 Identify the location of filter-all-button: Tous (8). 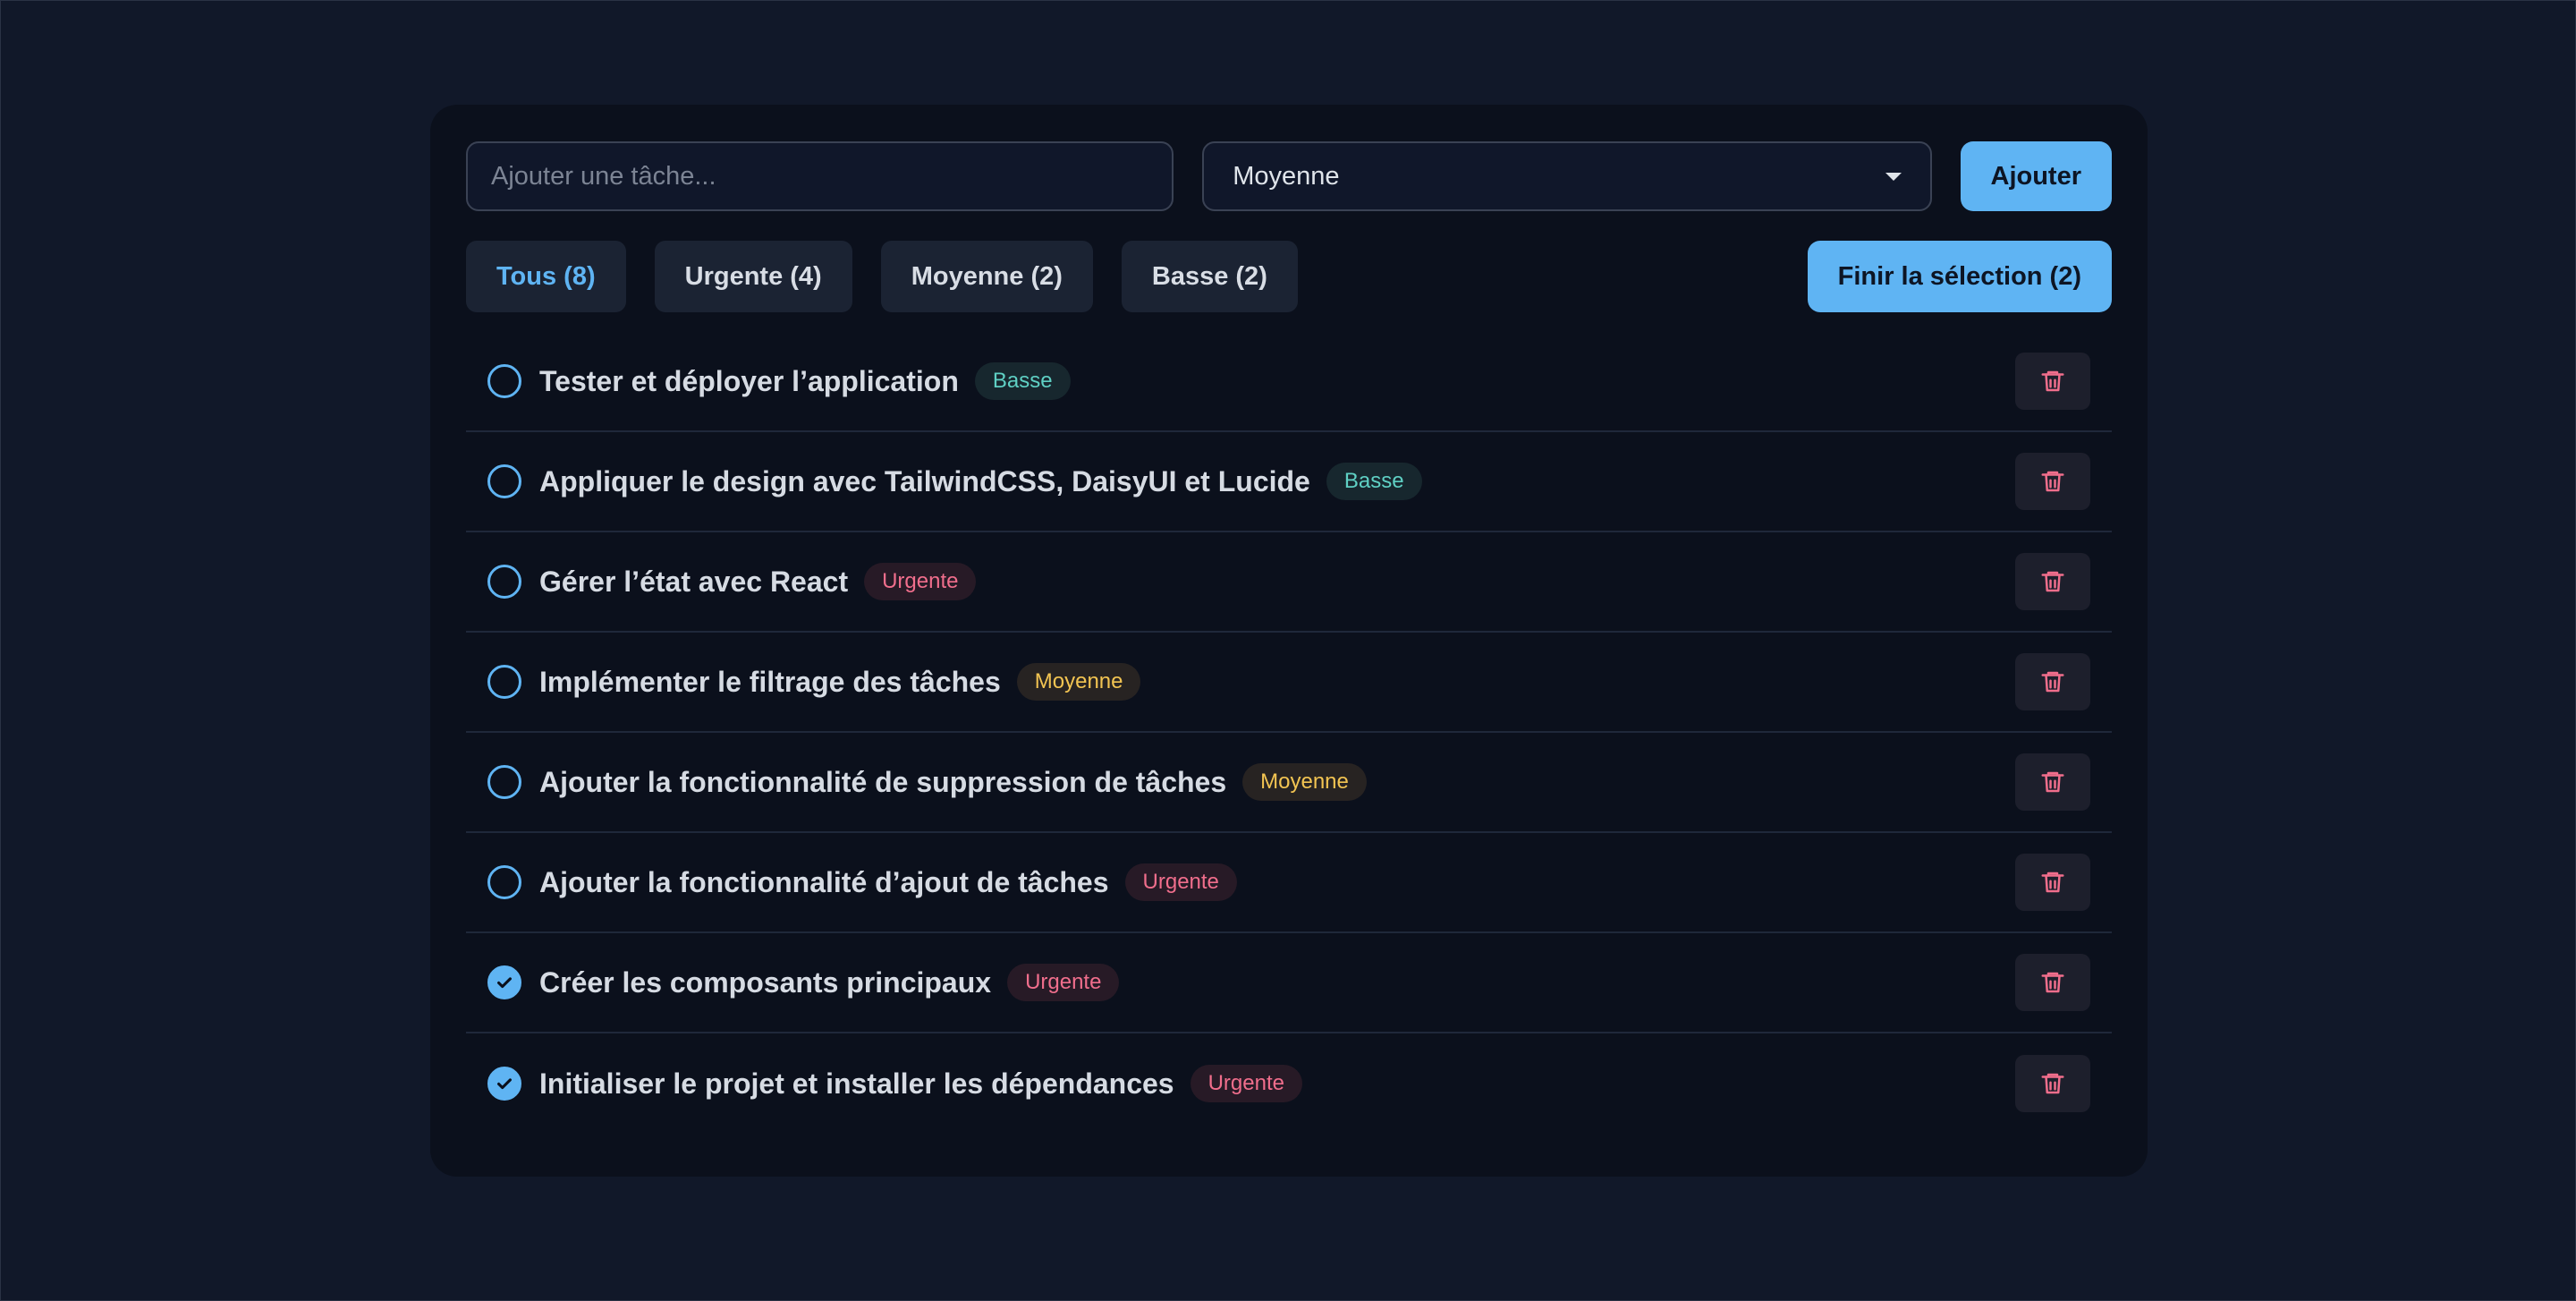
(546, 276).